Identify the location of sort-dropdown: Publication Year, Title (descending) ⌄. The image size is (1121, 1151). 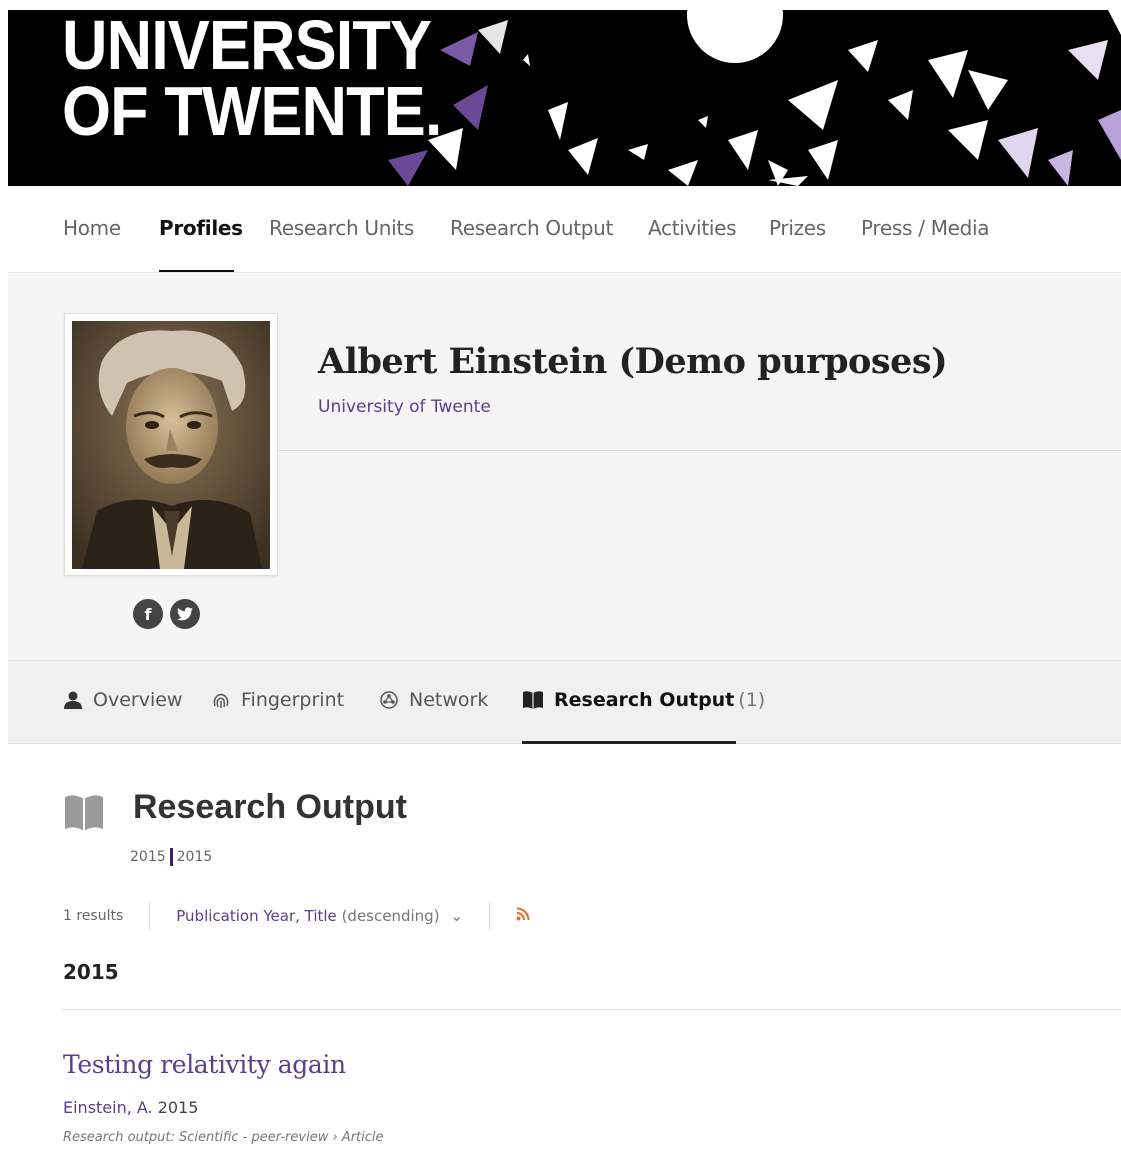
(319, 916).